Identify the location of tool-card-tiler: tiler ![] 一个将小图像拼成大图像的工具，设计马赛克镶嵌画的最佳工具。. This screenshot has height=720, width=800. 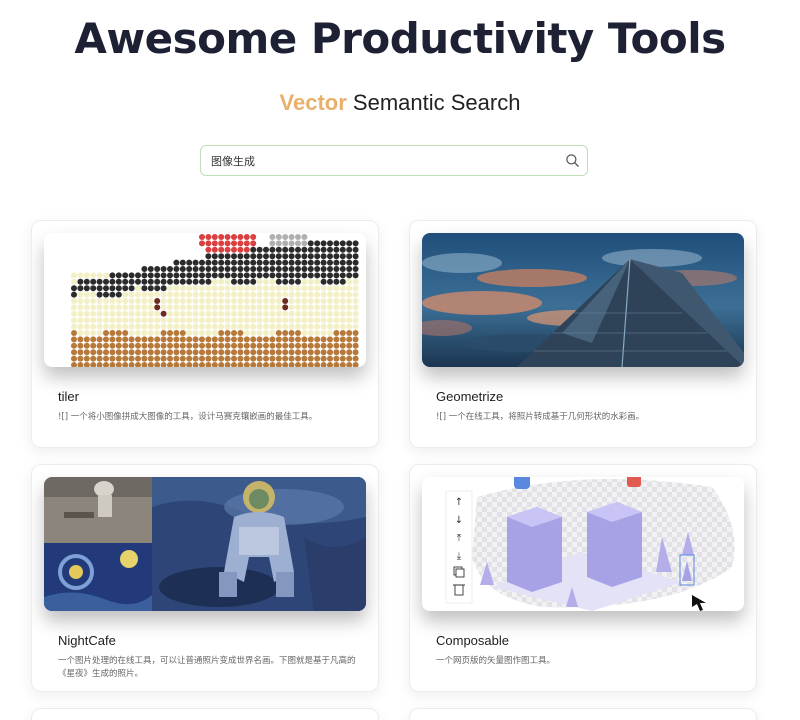
(205, 334).